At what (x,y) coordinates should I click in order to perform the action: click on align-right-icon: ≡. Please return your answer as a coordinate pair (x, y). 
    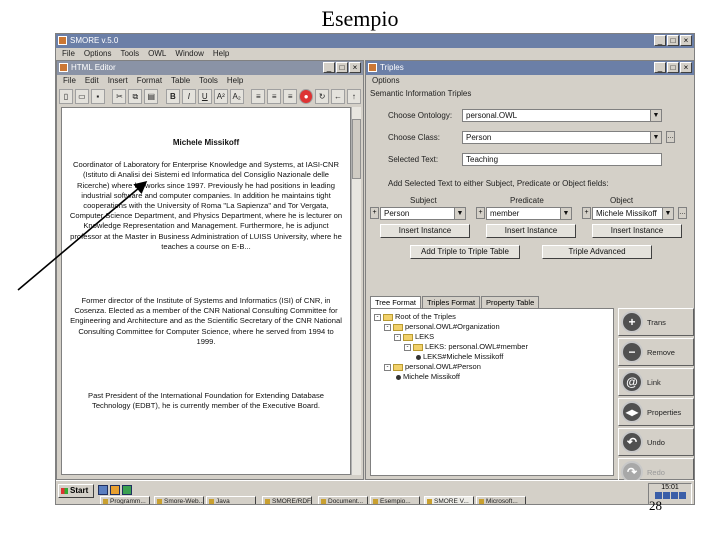
    Looking at the image, I should click on (290, 96).